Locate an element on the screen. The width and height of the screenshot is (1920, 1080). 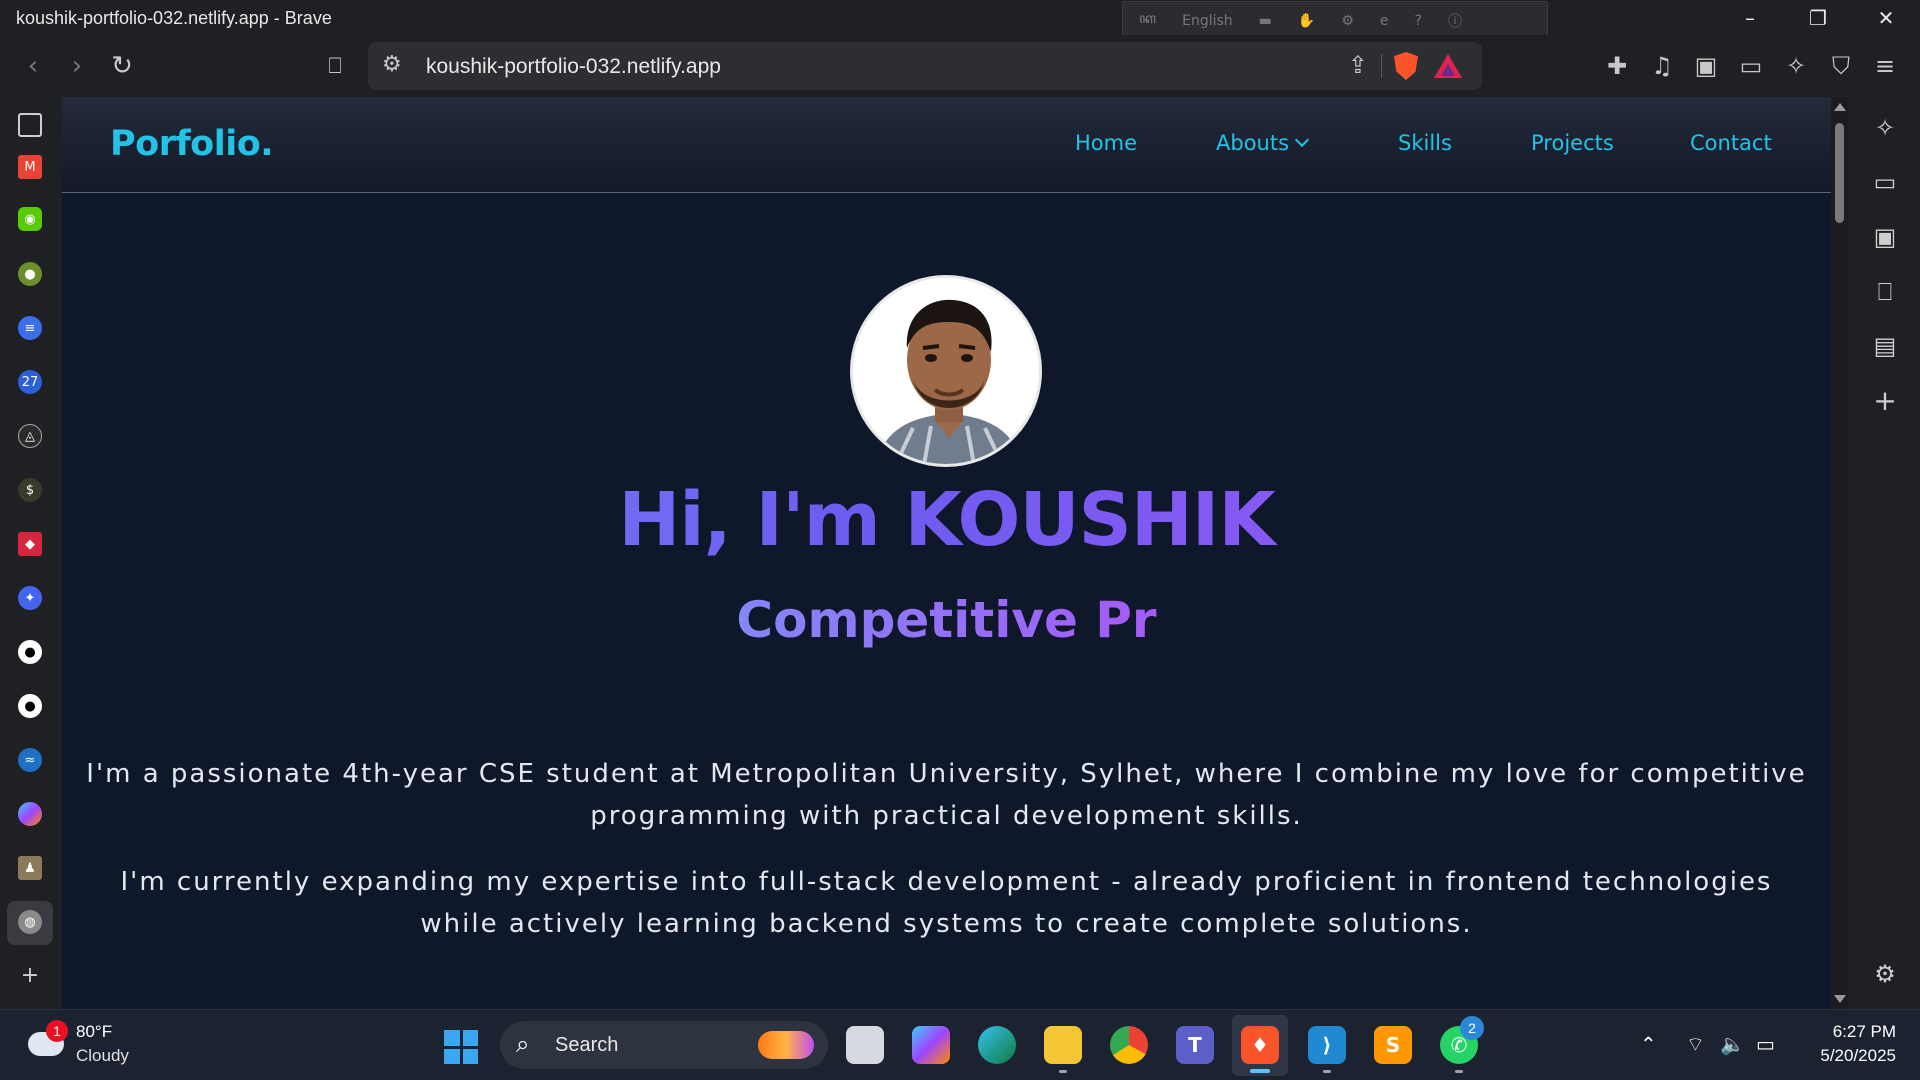
weather-condition: Cloudy is located at coordinates (102, 1056).